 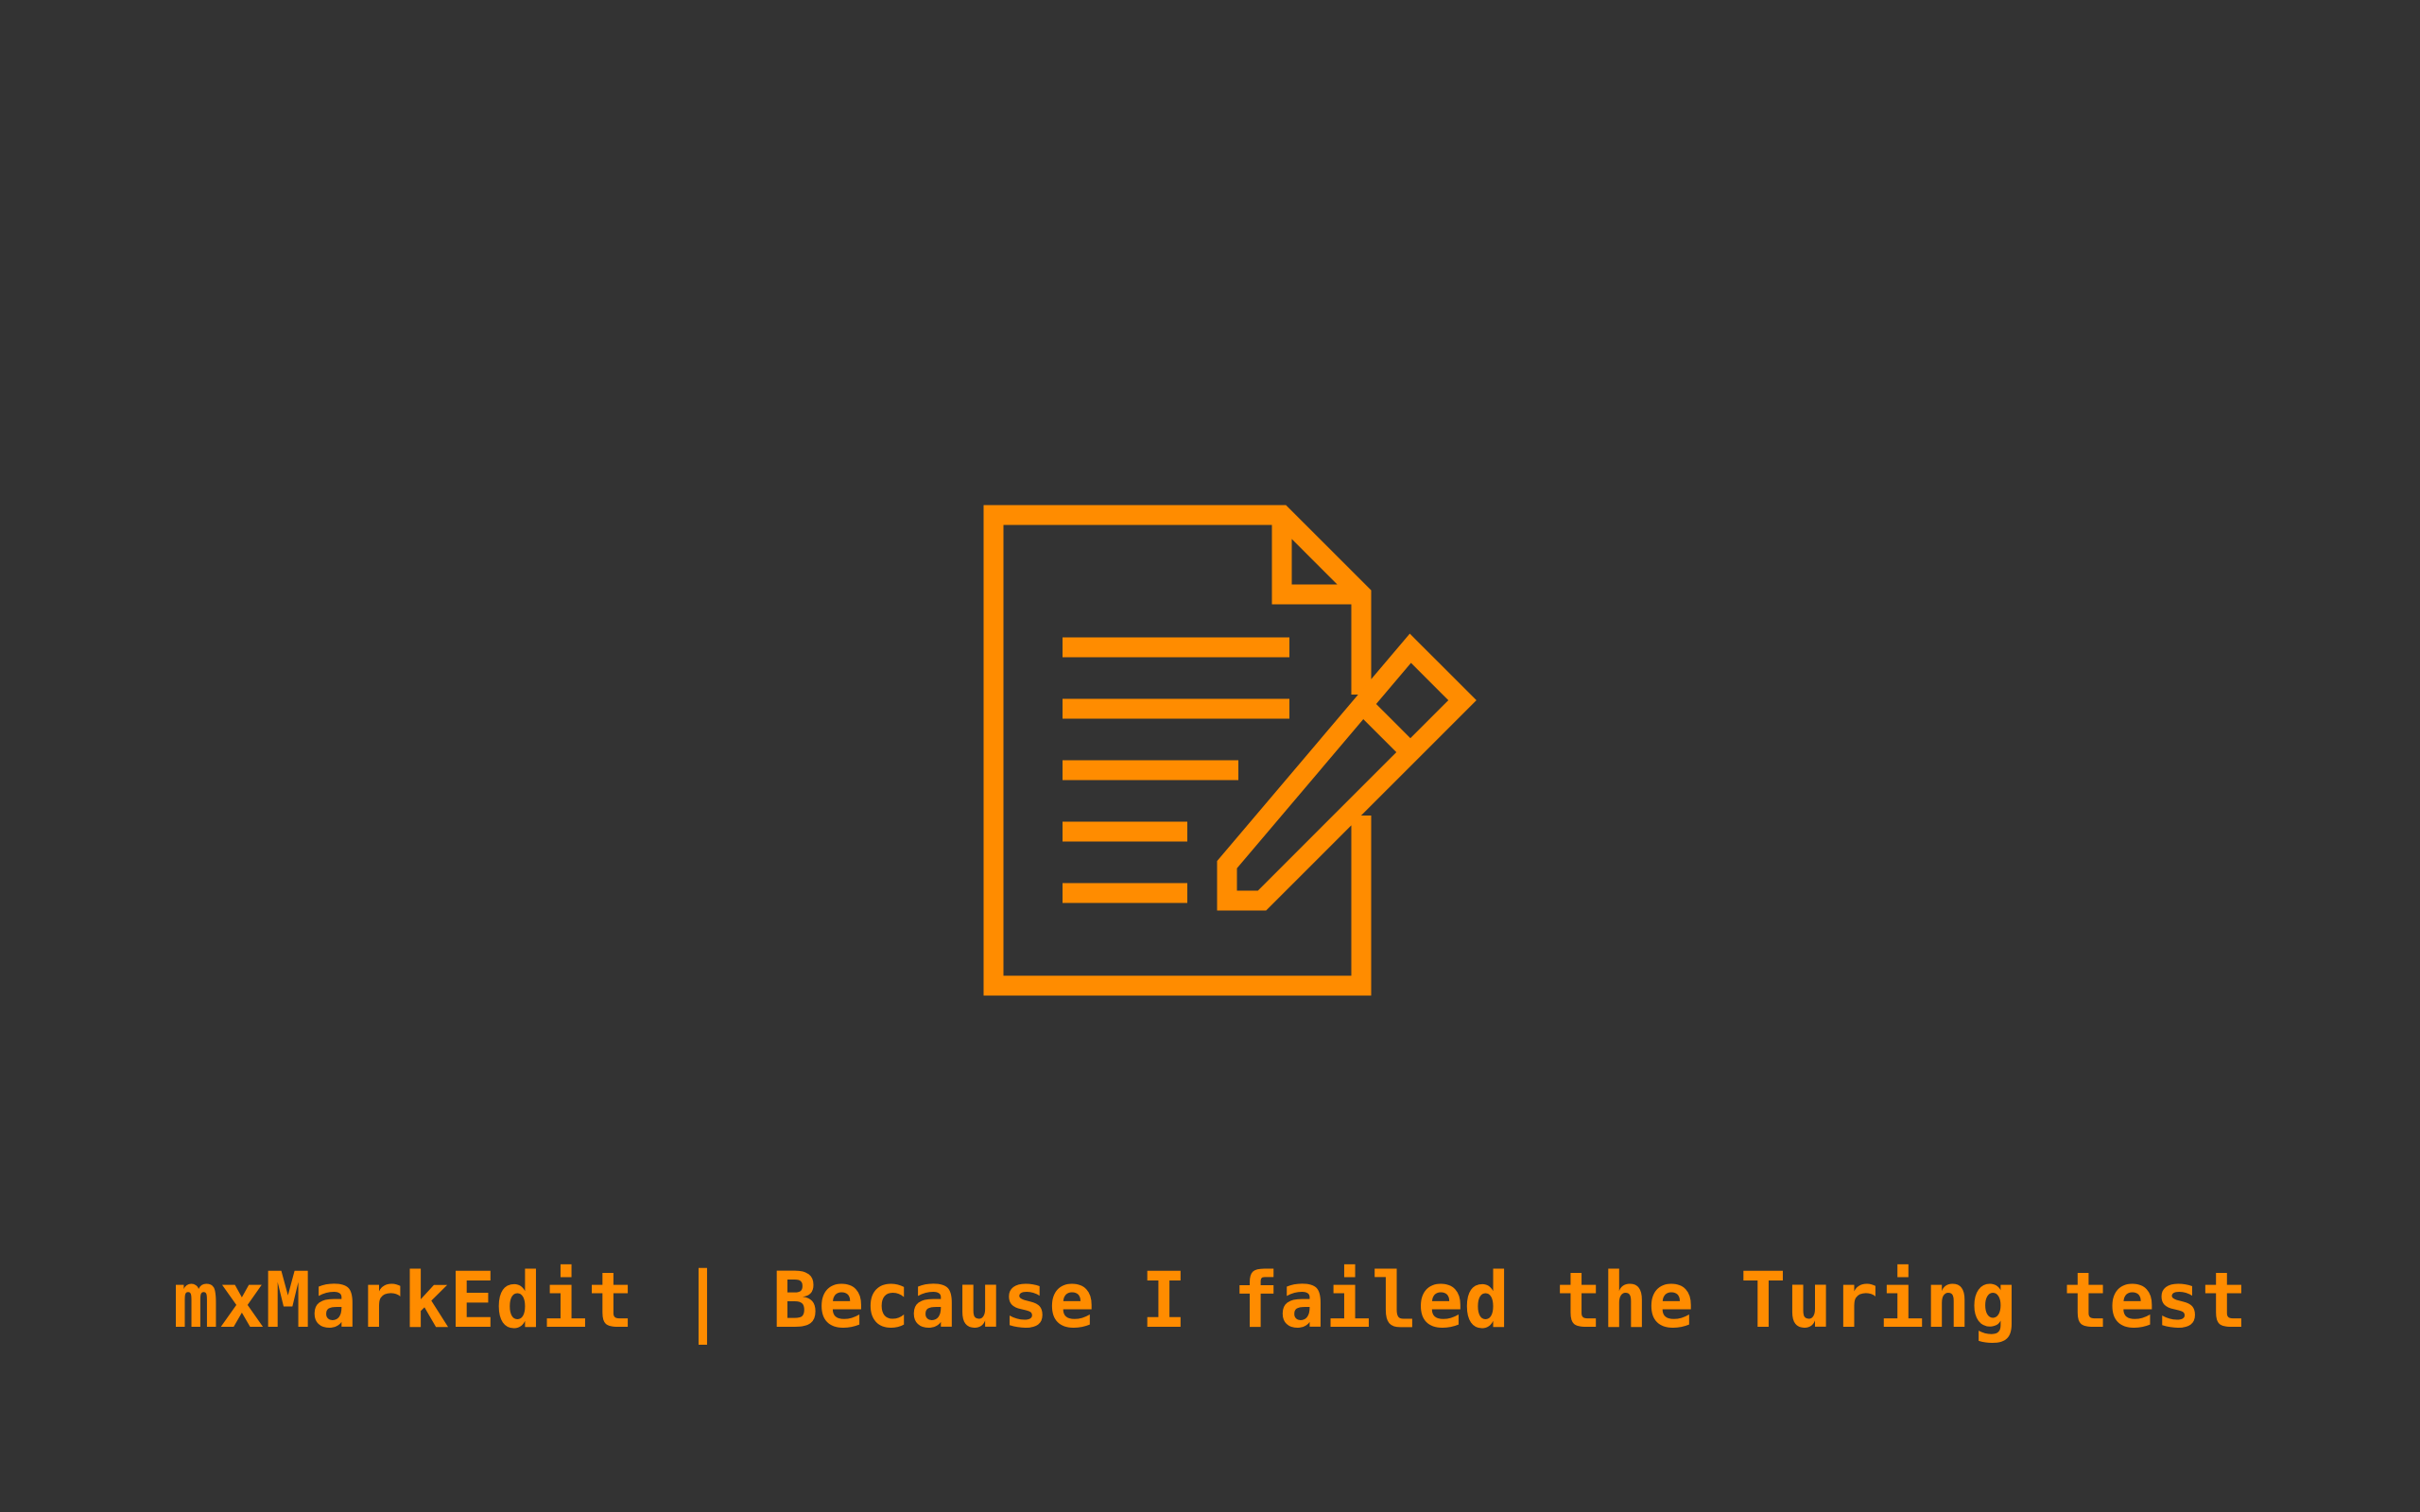 I want to click on document-edit-icon, so click(x=1230, y=750).